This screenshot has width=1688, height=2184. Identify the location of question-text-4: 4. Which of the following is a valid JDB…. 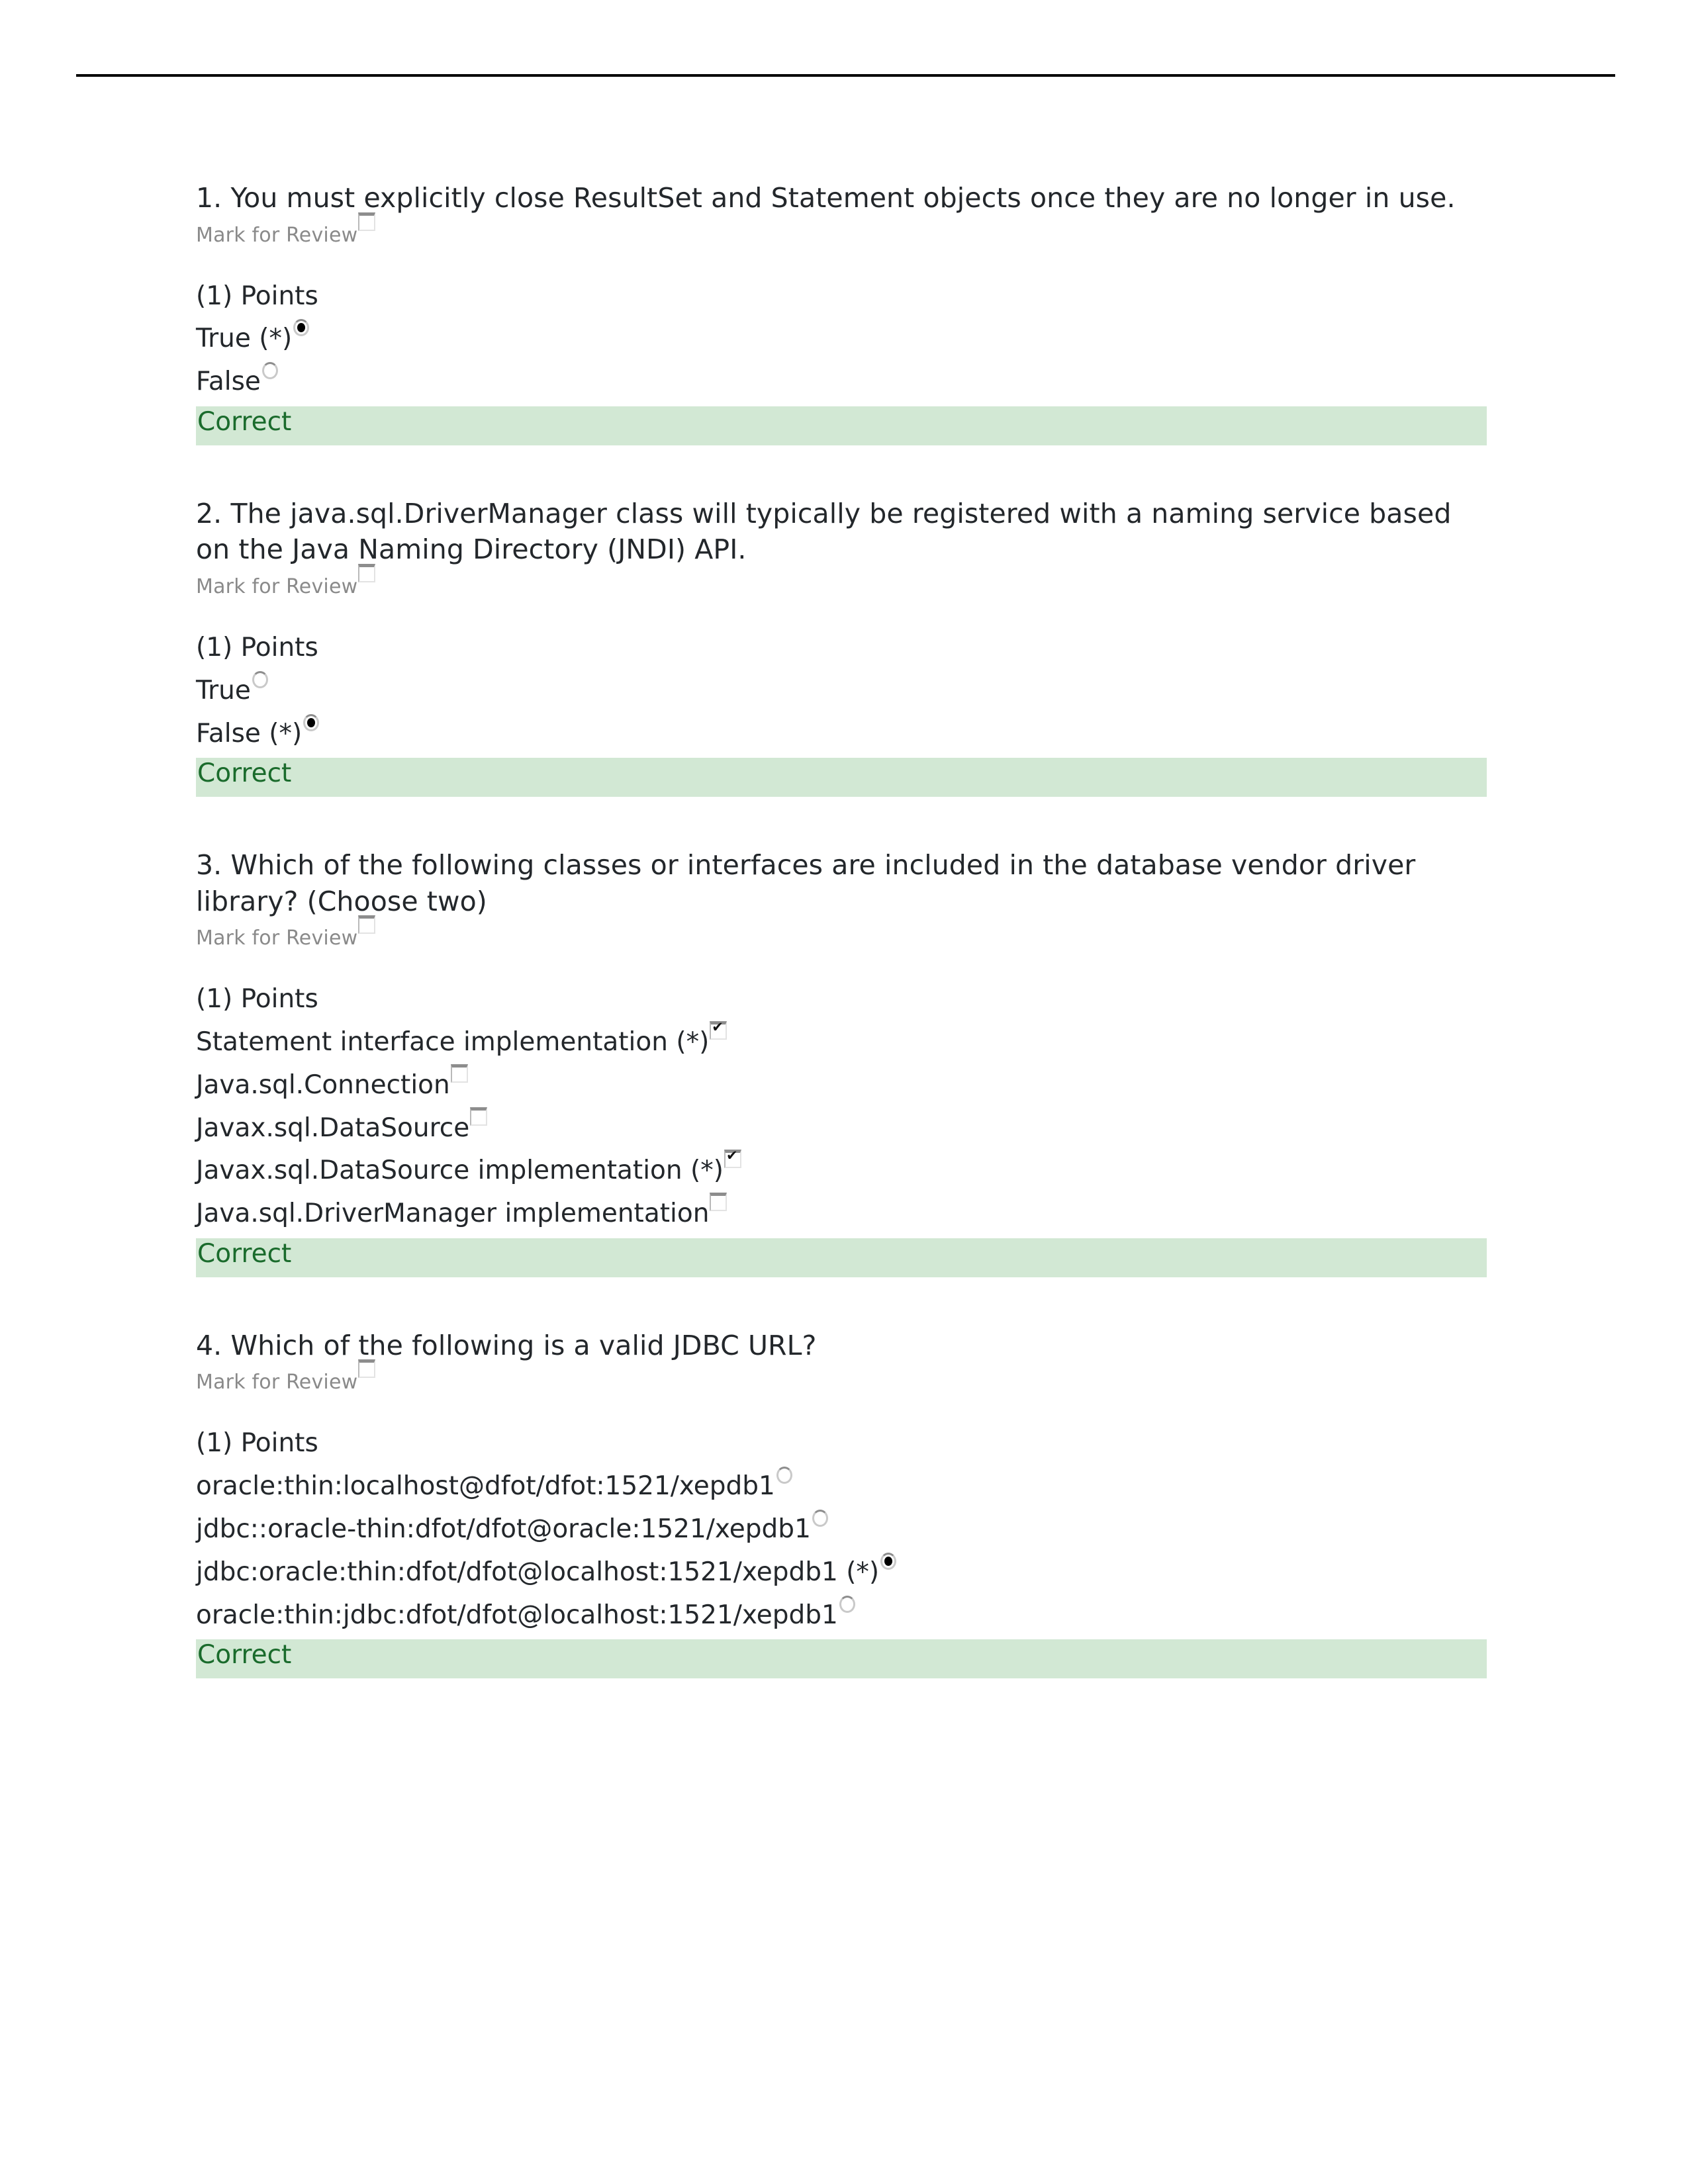
(506, 1345).